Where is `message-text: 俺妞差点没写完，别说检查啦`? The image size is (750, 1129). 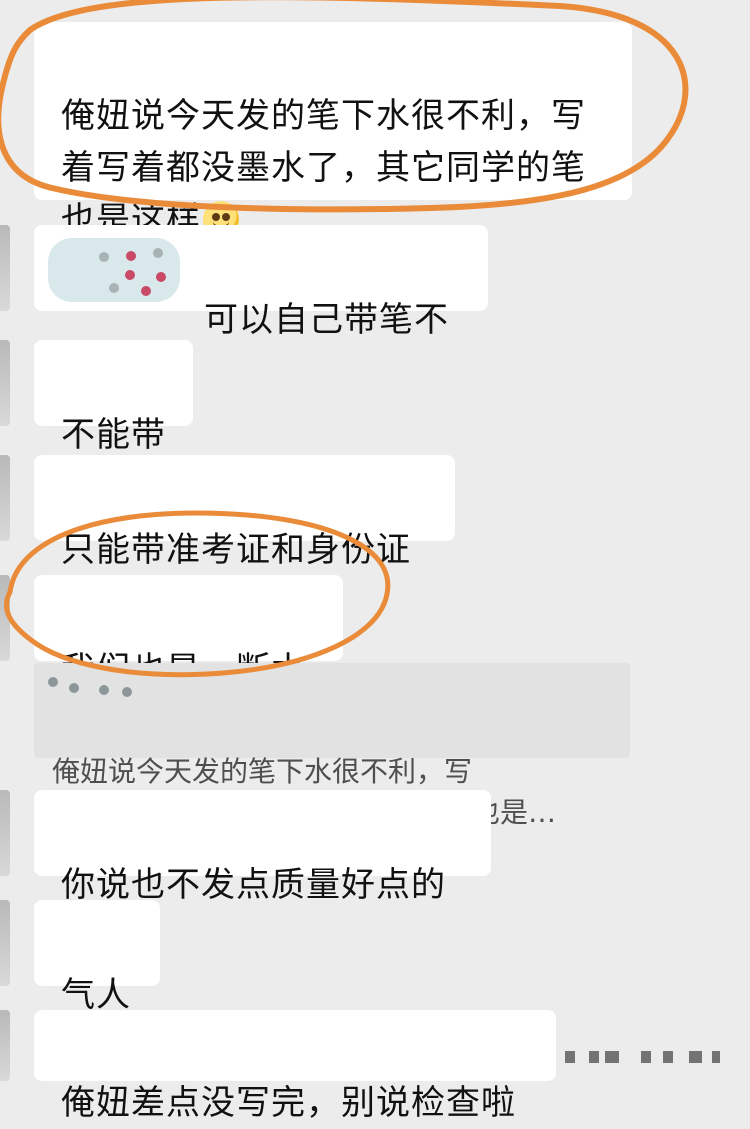 message-text: 俺妞差点没写完，别说检查啦 is located at coordinates (288, 1103).